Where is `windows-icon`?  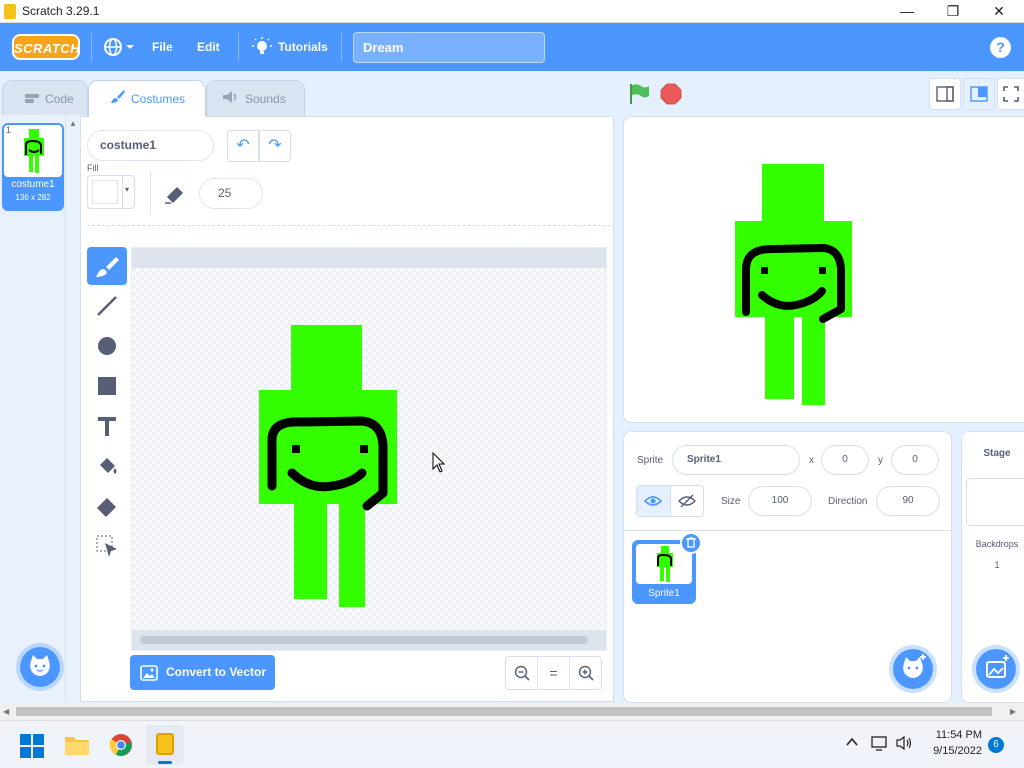 windows-icon is located at coordinates (32, 746).